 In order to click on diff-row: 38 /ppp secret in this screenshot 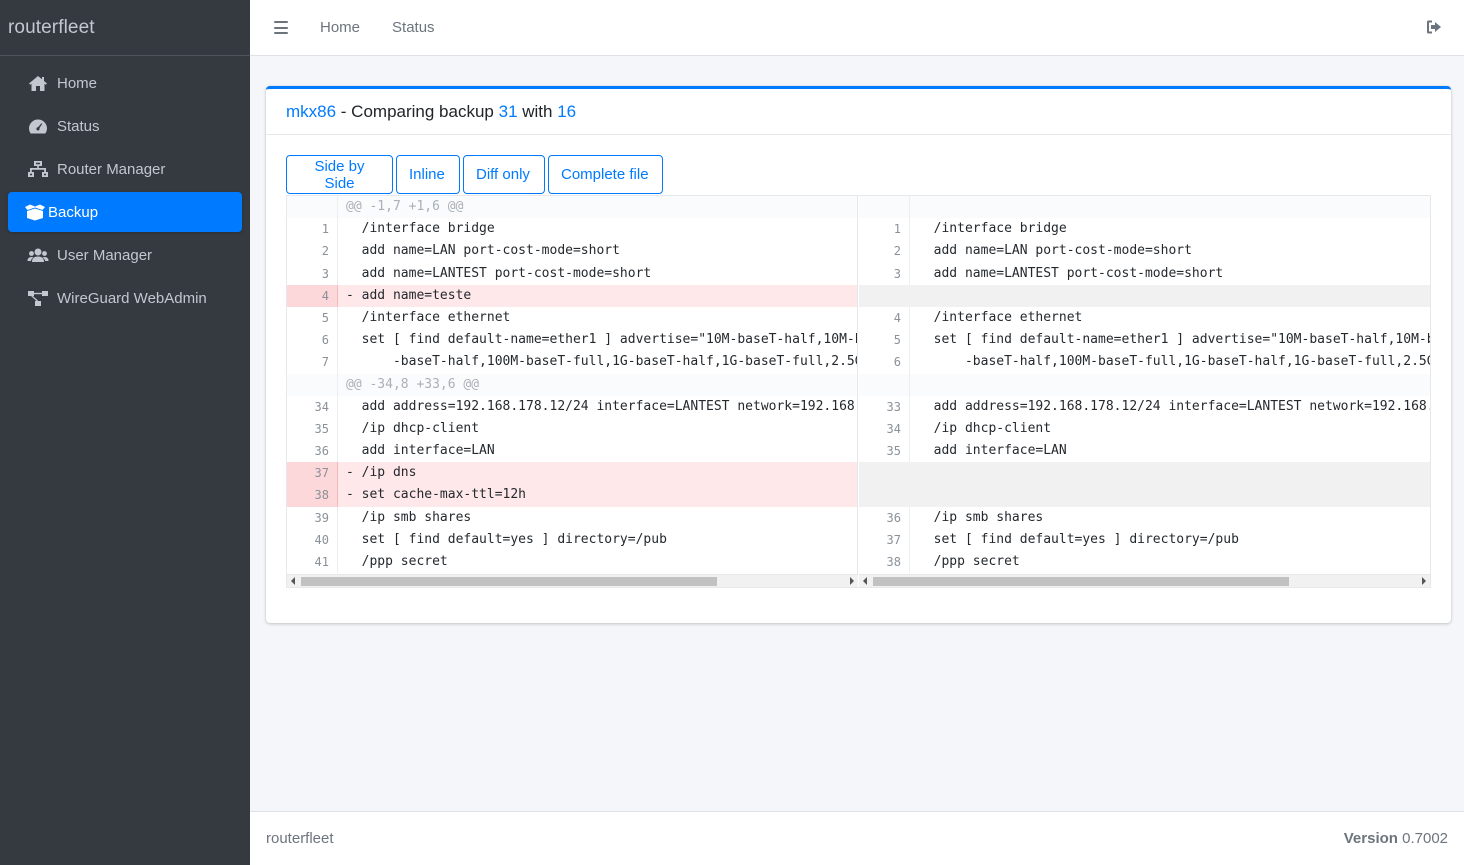, I will do `click(1144, 562)`.